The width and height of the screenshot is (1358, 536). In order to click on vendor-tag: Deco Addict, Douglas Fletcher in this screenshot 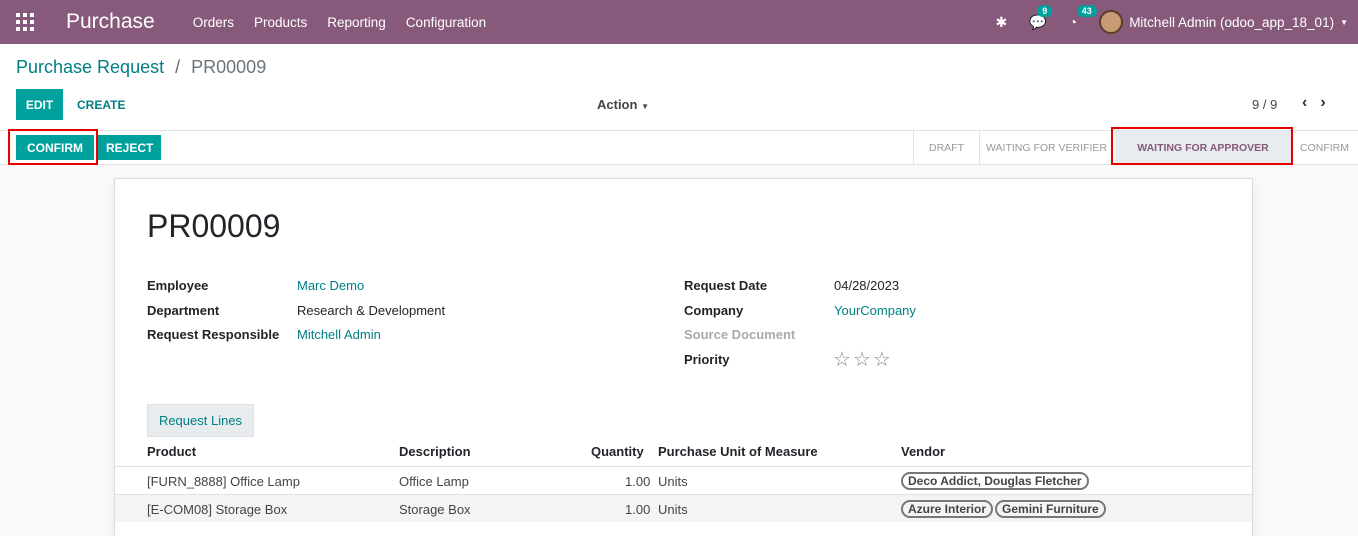, I will do `click(995, 481)`.